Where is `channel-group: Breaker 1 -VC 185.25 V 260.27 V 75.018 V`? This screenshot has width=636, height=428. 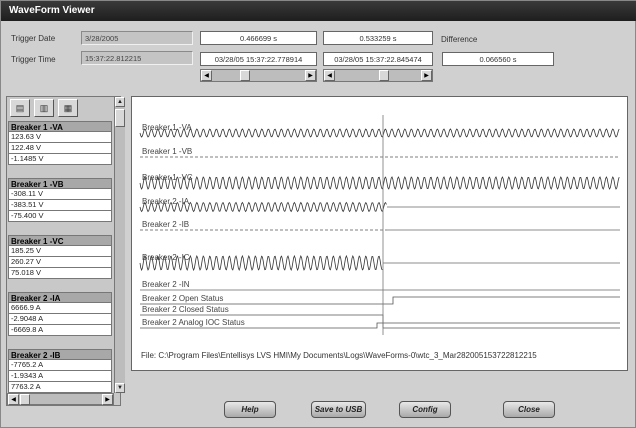
channel-group: Breaker 1 -VC 185.25 V 260.27 V 75.018 V is located at coordinates (60, 257).